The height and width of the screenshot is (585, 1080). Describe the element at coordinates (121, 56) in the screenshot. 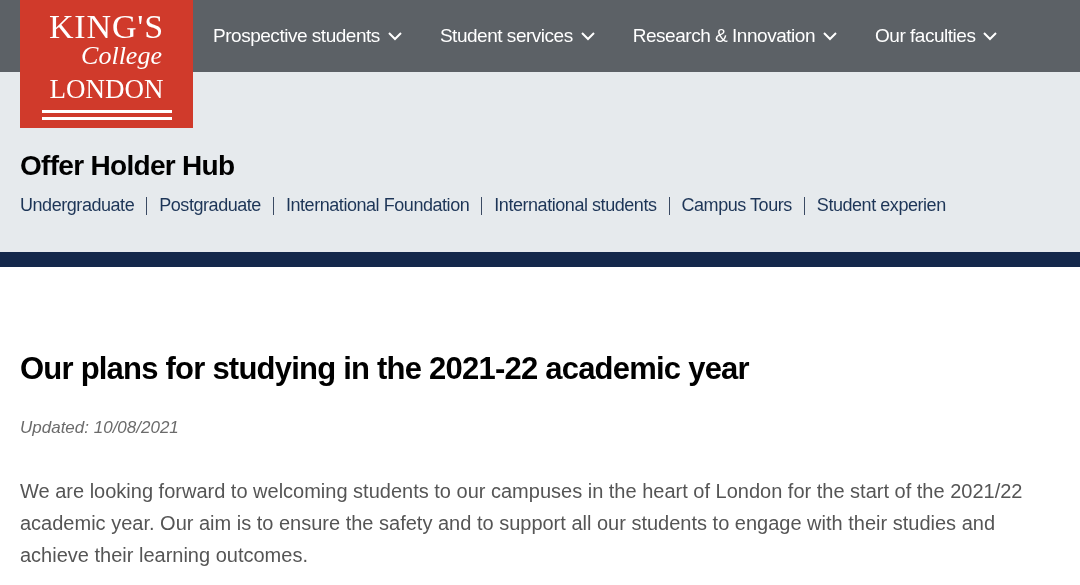

I see `logo-text: College` at that location.